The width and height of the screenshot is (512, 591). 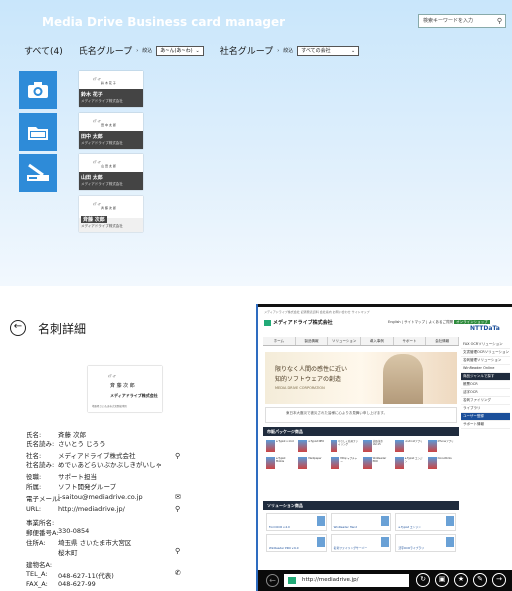 I want to click on favorites-button: ★, so click(x=461, y=580).